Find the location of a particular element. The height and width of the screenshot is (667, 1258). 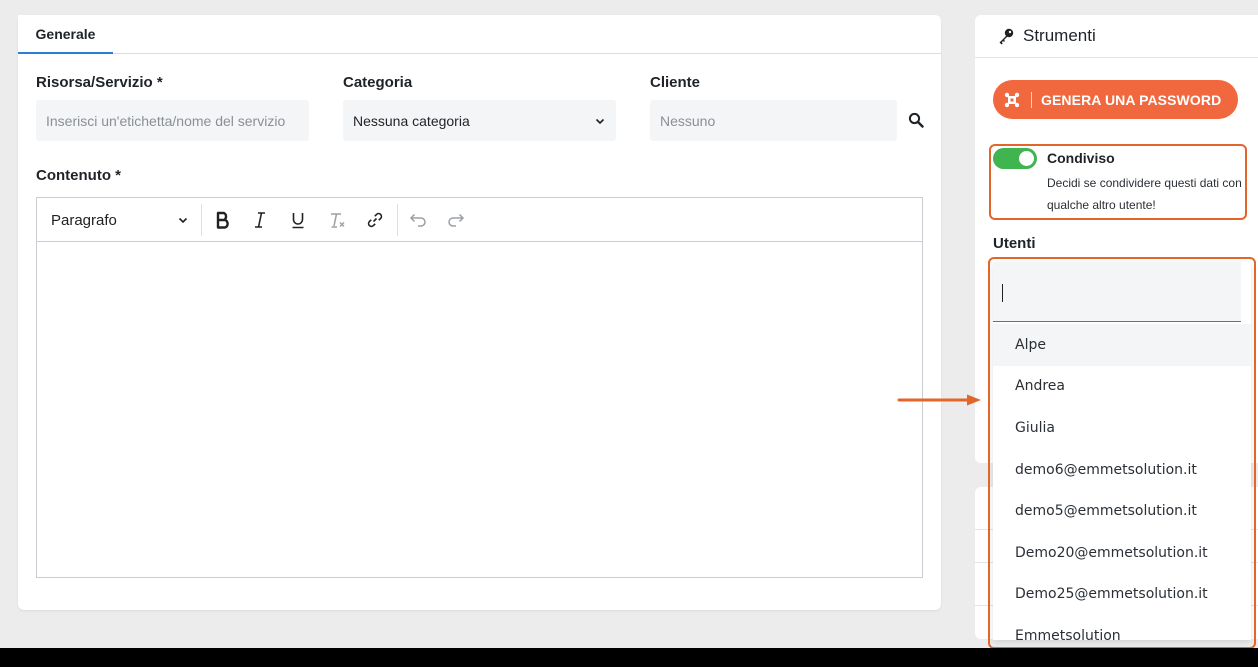

user-option: Demo25@emmetsolution.it is located at coordinates (1122, 595).